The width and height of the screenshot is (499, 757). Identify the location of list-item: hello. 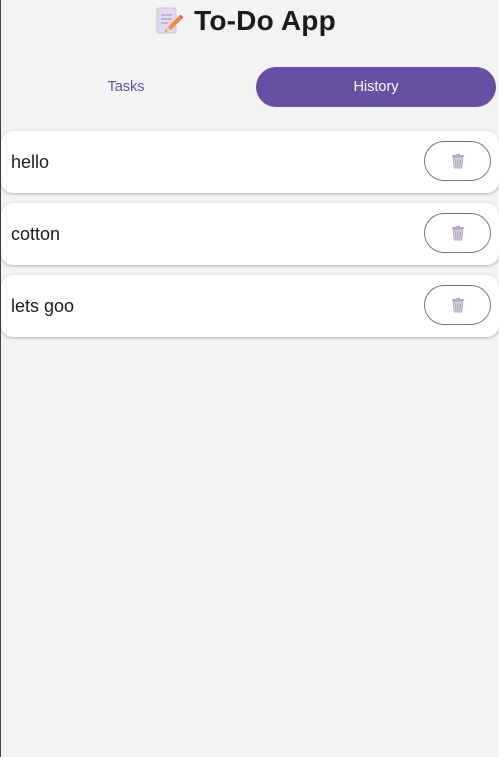
(250, 162).